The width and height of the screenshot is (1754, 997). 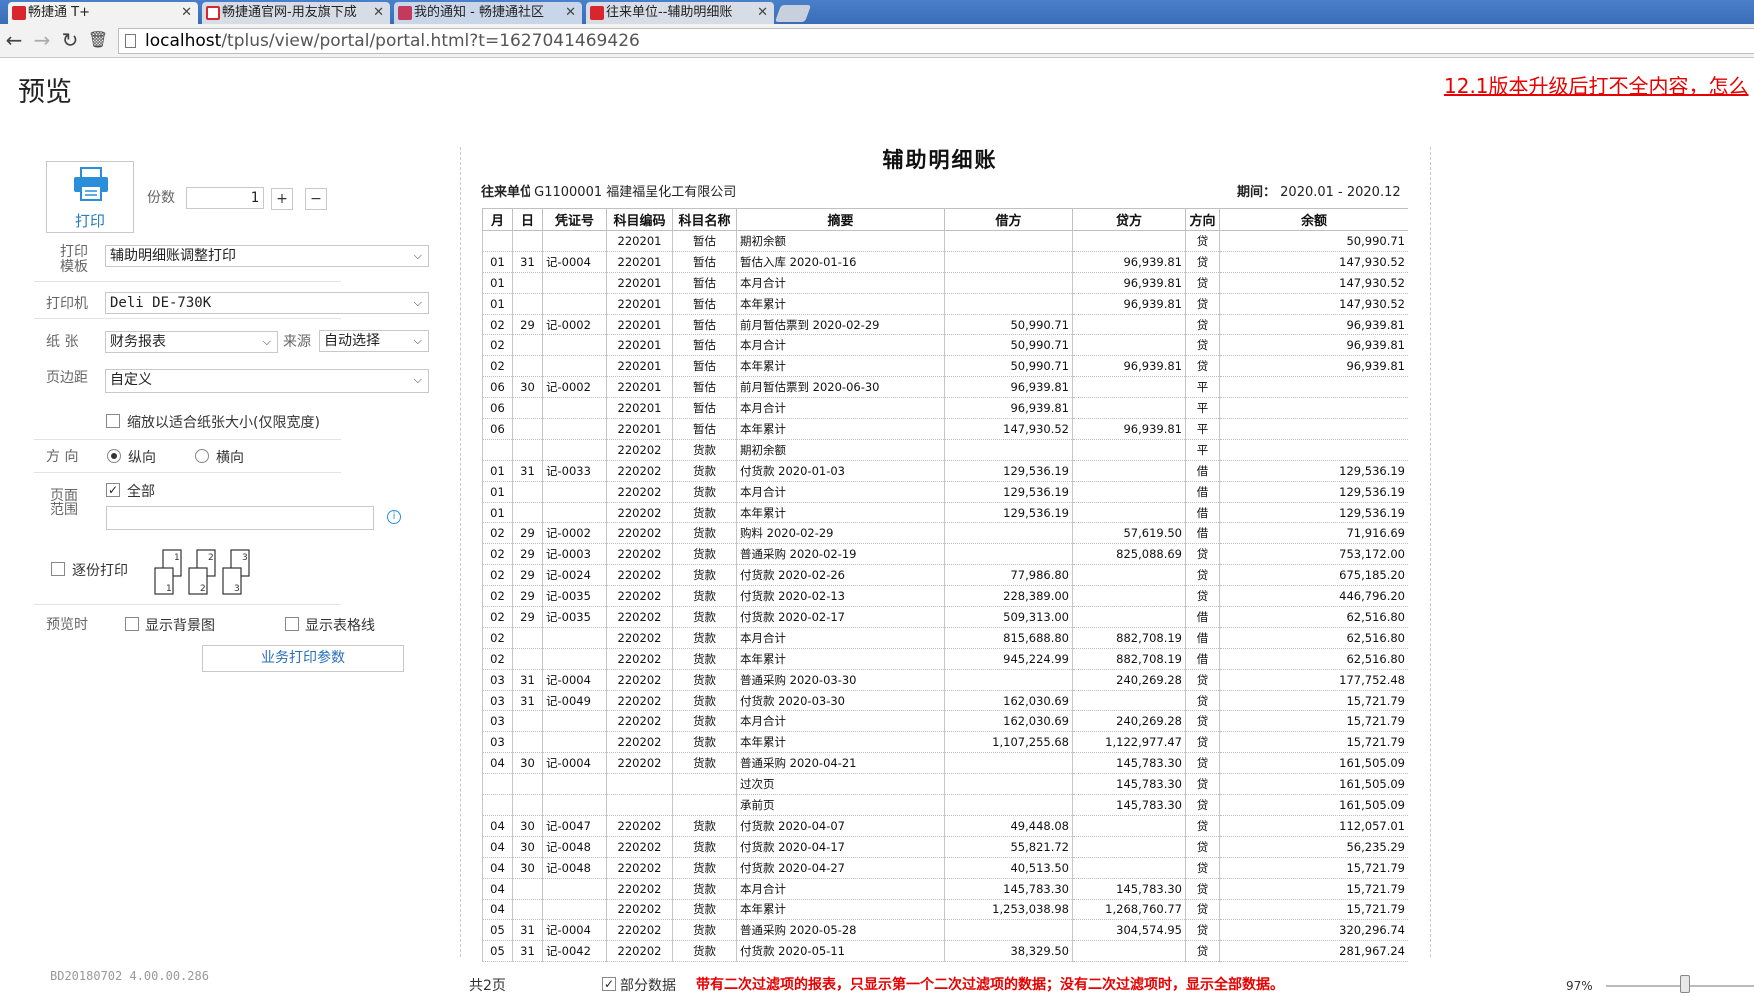 I want to click on table-cell: 普通采购 2020-05-28, so click(x=840, y=930).